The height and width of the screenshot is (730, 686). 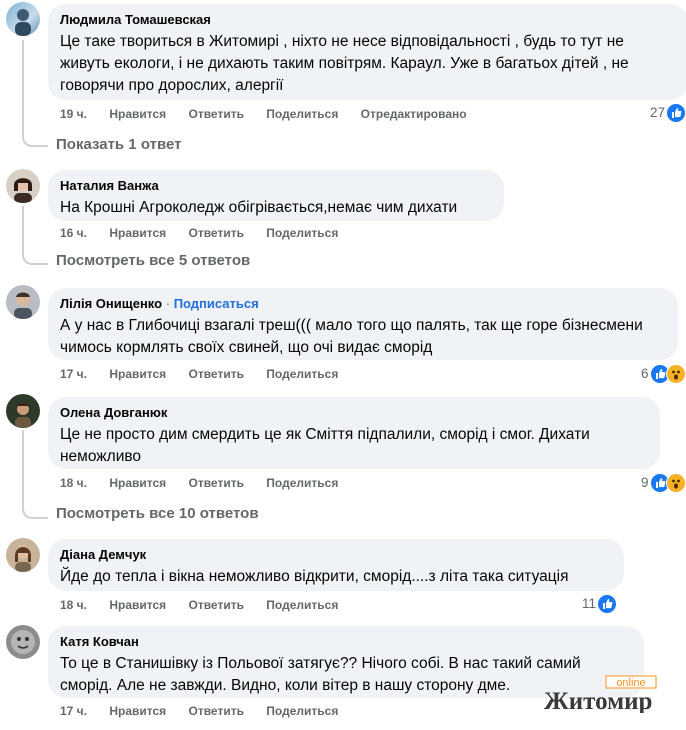 I want to click on zhytomyr-online-logo: online Житомир, so click(x=607, y=694).